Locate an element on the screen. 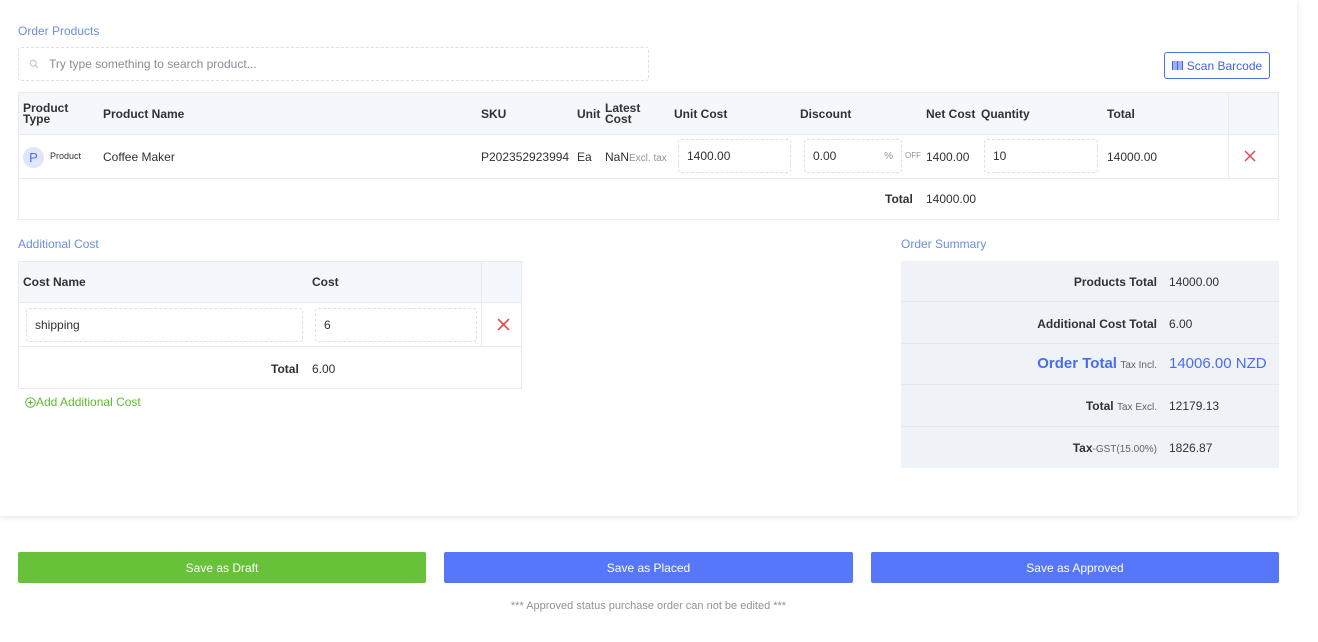 This screenshot has height=642, width=1318. summary-value: 6.00 is located at coordinates (1181, 324).